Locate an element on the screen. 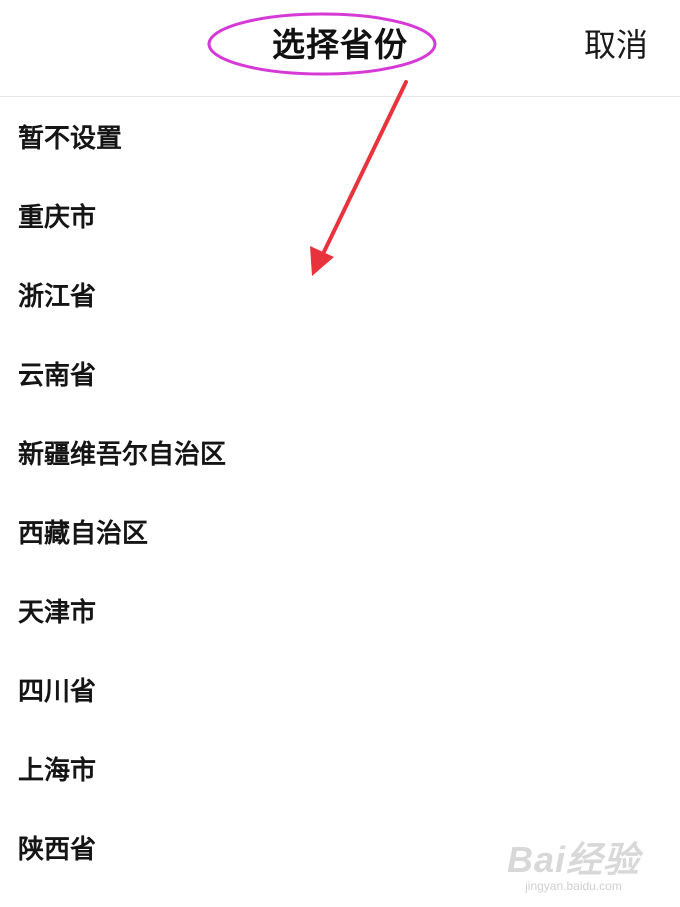 The width and height of the screenshot is (680, 907). province-item-shanghai: 上海市 is located at coordinates (340, 768).